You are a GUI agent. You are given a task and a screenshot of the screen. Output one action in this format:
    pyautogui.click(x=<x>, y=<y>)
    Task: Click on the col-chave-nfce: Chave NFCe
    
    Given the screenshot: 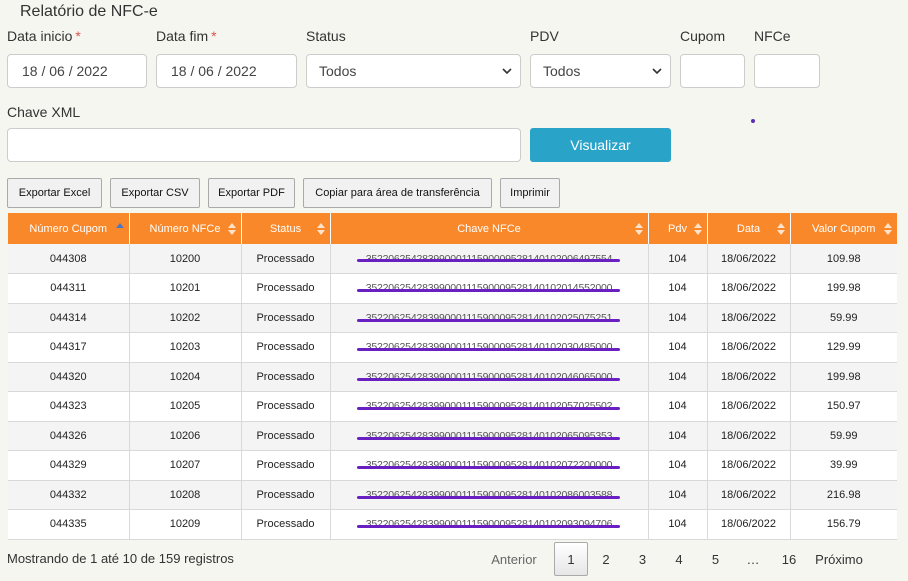 What is the action you would take?
    pyautogui.click(x=489, y=228)
    